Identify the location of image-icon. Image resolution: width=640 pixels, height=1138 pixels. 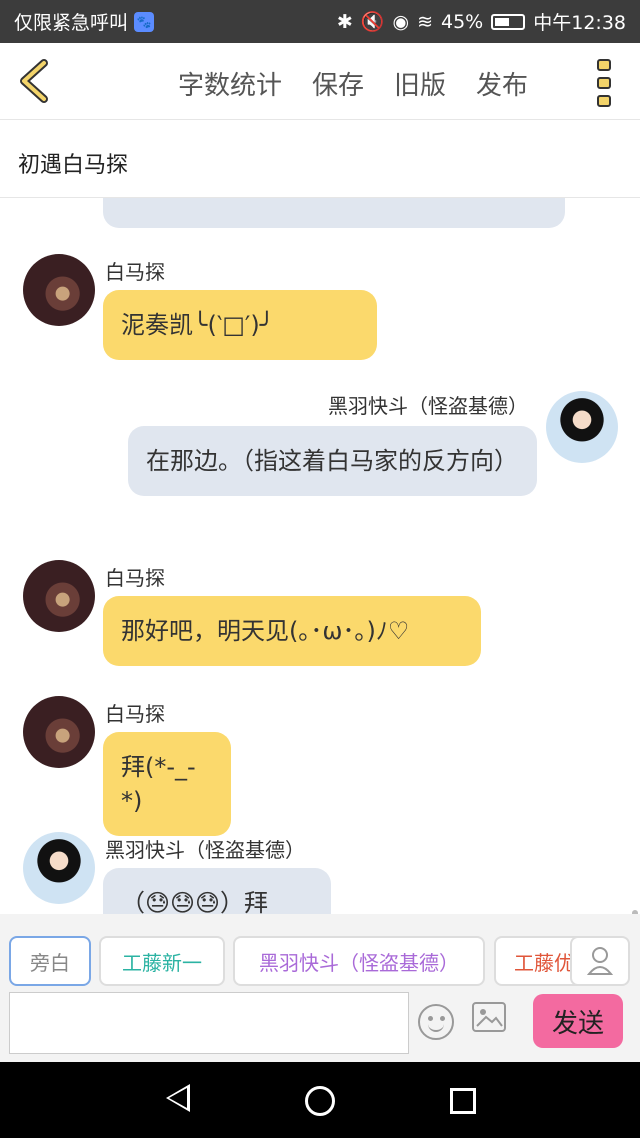
(489, 1017).